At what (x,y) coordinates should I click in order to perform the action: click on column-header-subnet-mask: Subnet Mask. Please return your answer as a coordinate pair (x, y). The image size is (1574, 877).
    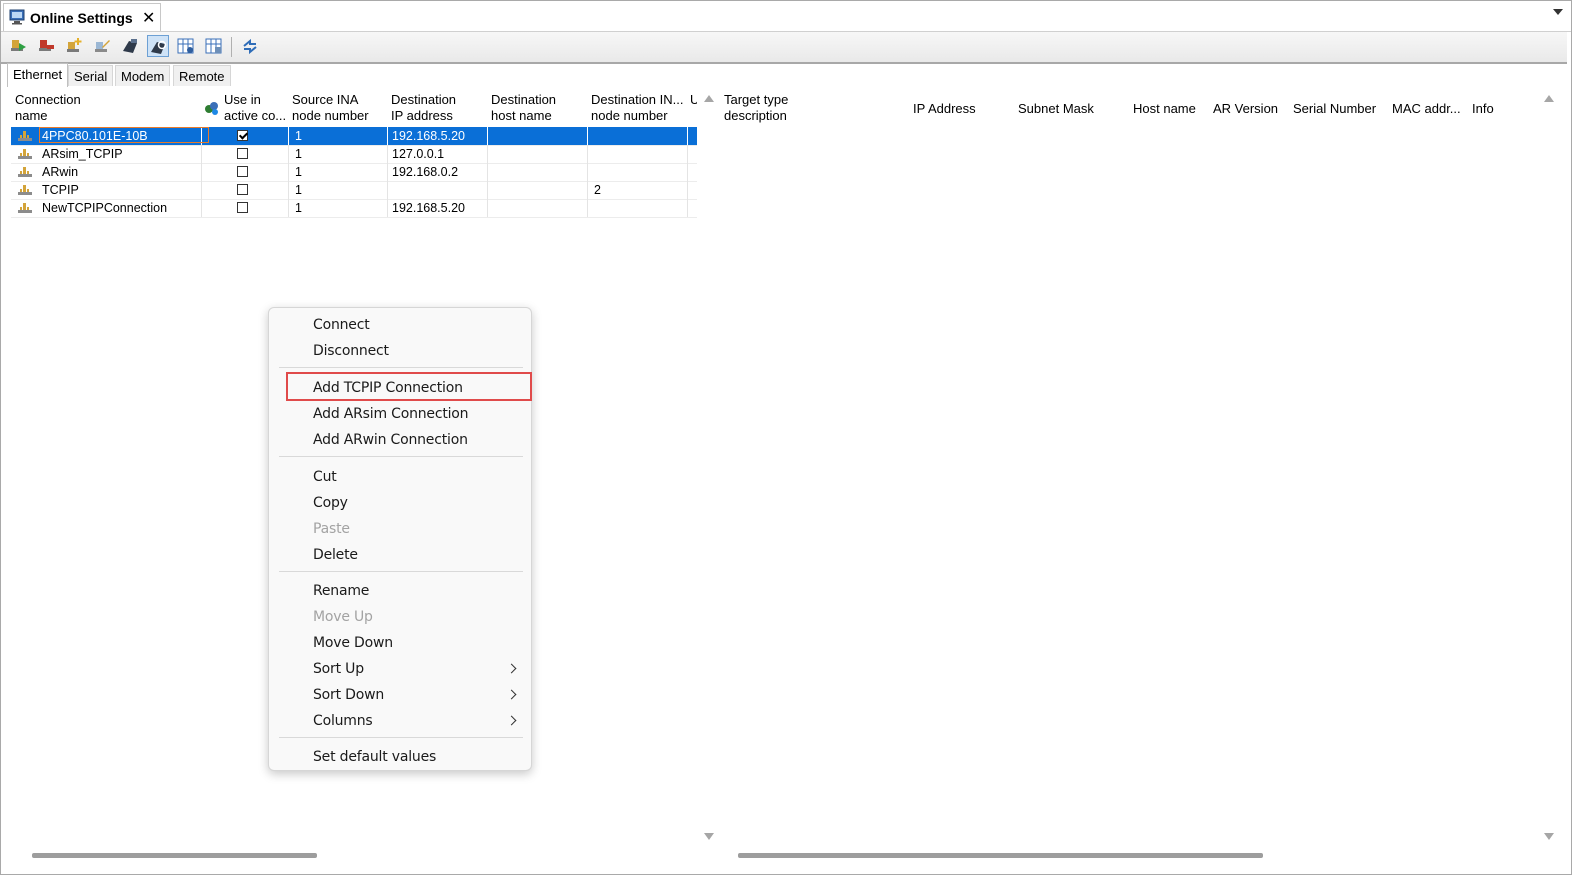
    Looking at the image, I should click on (1056, 109).